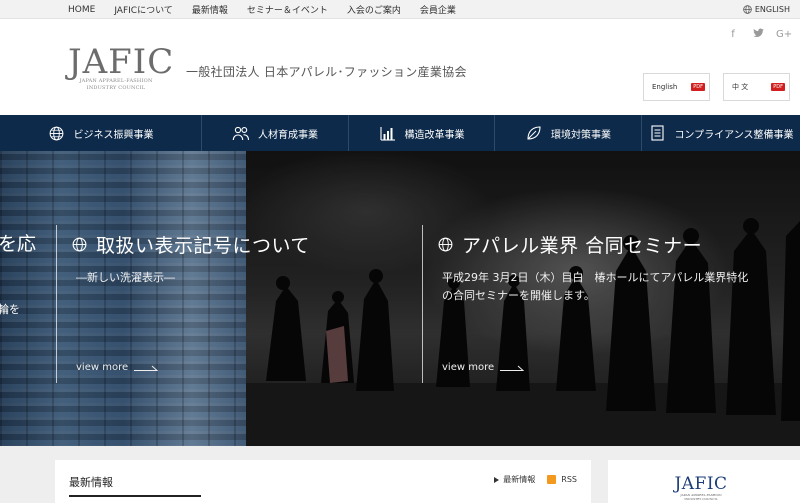 The image size is (800, 503). Describe the element at coordinates (135, 496) in the screenshot. I see `news-title-underline` at that location.